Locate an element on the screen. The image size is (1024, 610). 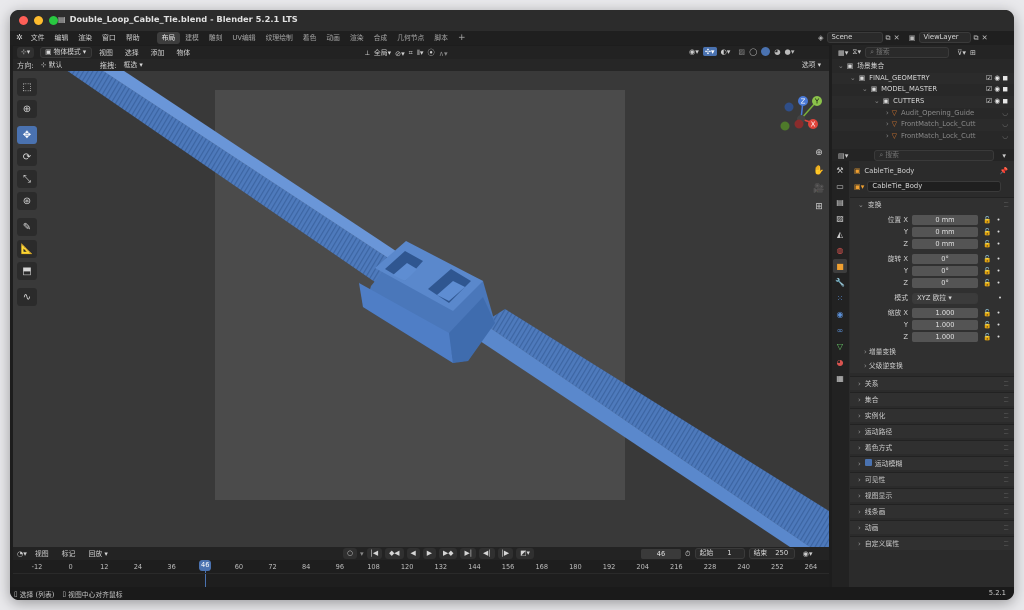
collapse-chevron-icon: › is located at coordinates (887, 113).